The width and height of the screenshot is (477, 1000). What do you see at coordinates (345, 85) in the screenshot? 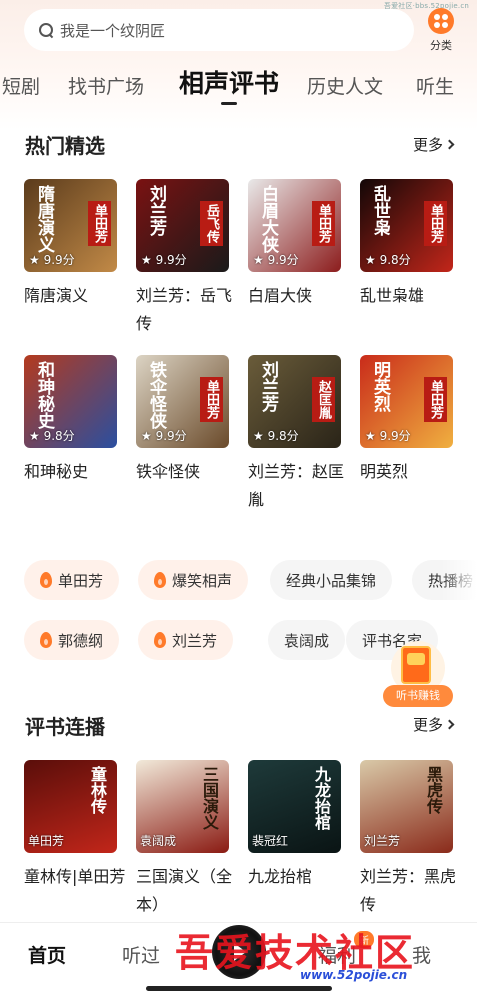
I see `tab-history: 历史人文` at bounding box center [345, 85].